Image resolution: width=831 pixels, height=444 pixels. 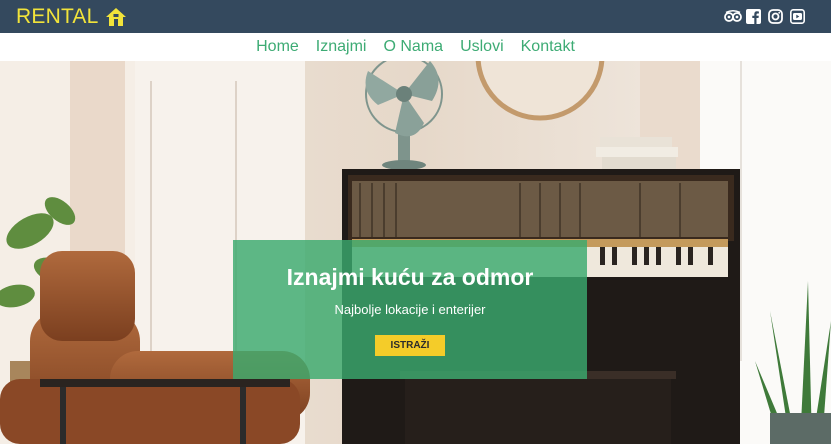 What do you see at coordinates (116, 17) in the screenshot?
I see `house-icon` at bounding box center [116, 17].